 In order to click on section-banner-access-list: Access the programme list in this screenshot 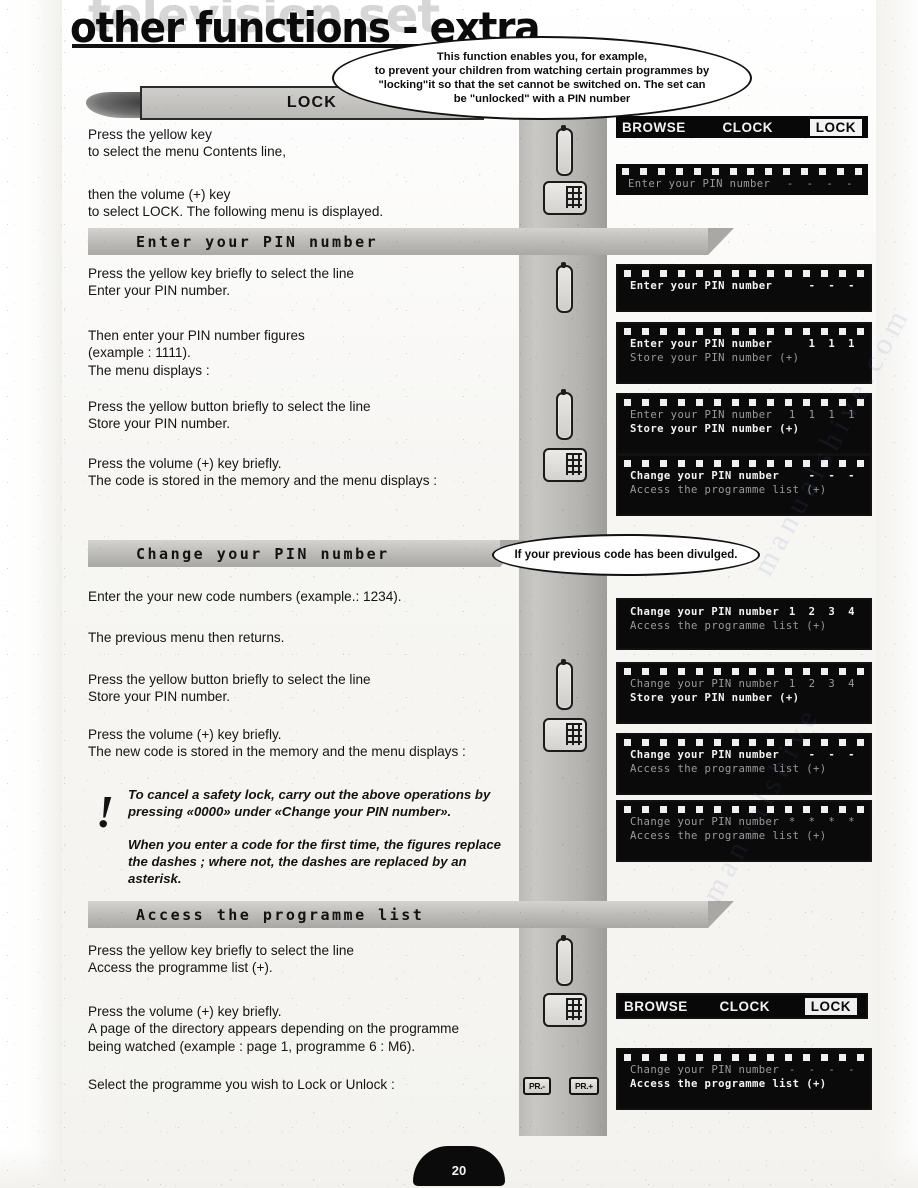, I will do `click(411, 914)`.